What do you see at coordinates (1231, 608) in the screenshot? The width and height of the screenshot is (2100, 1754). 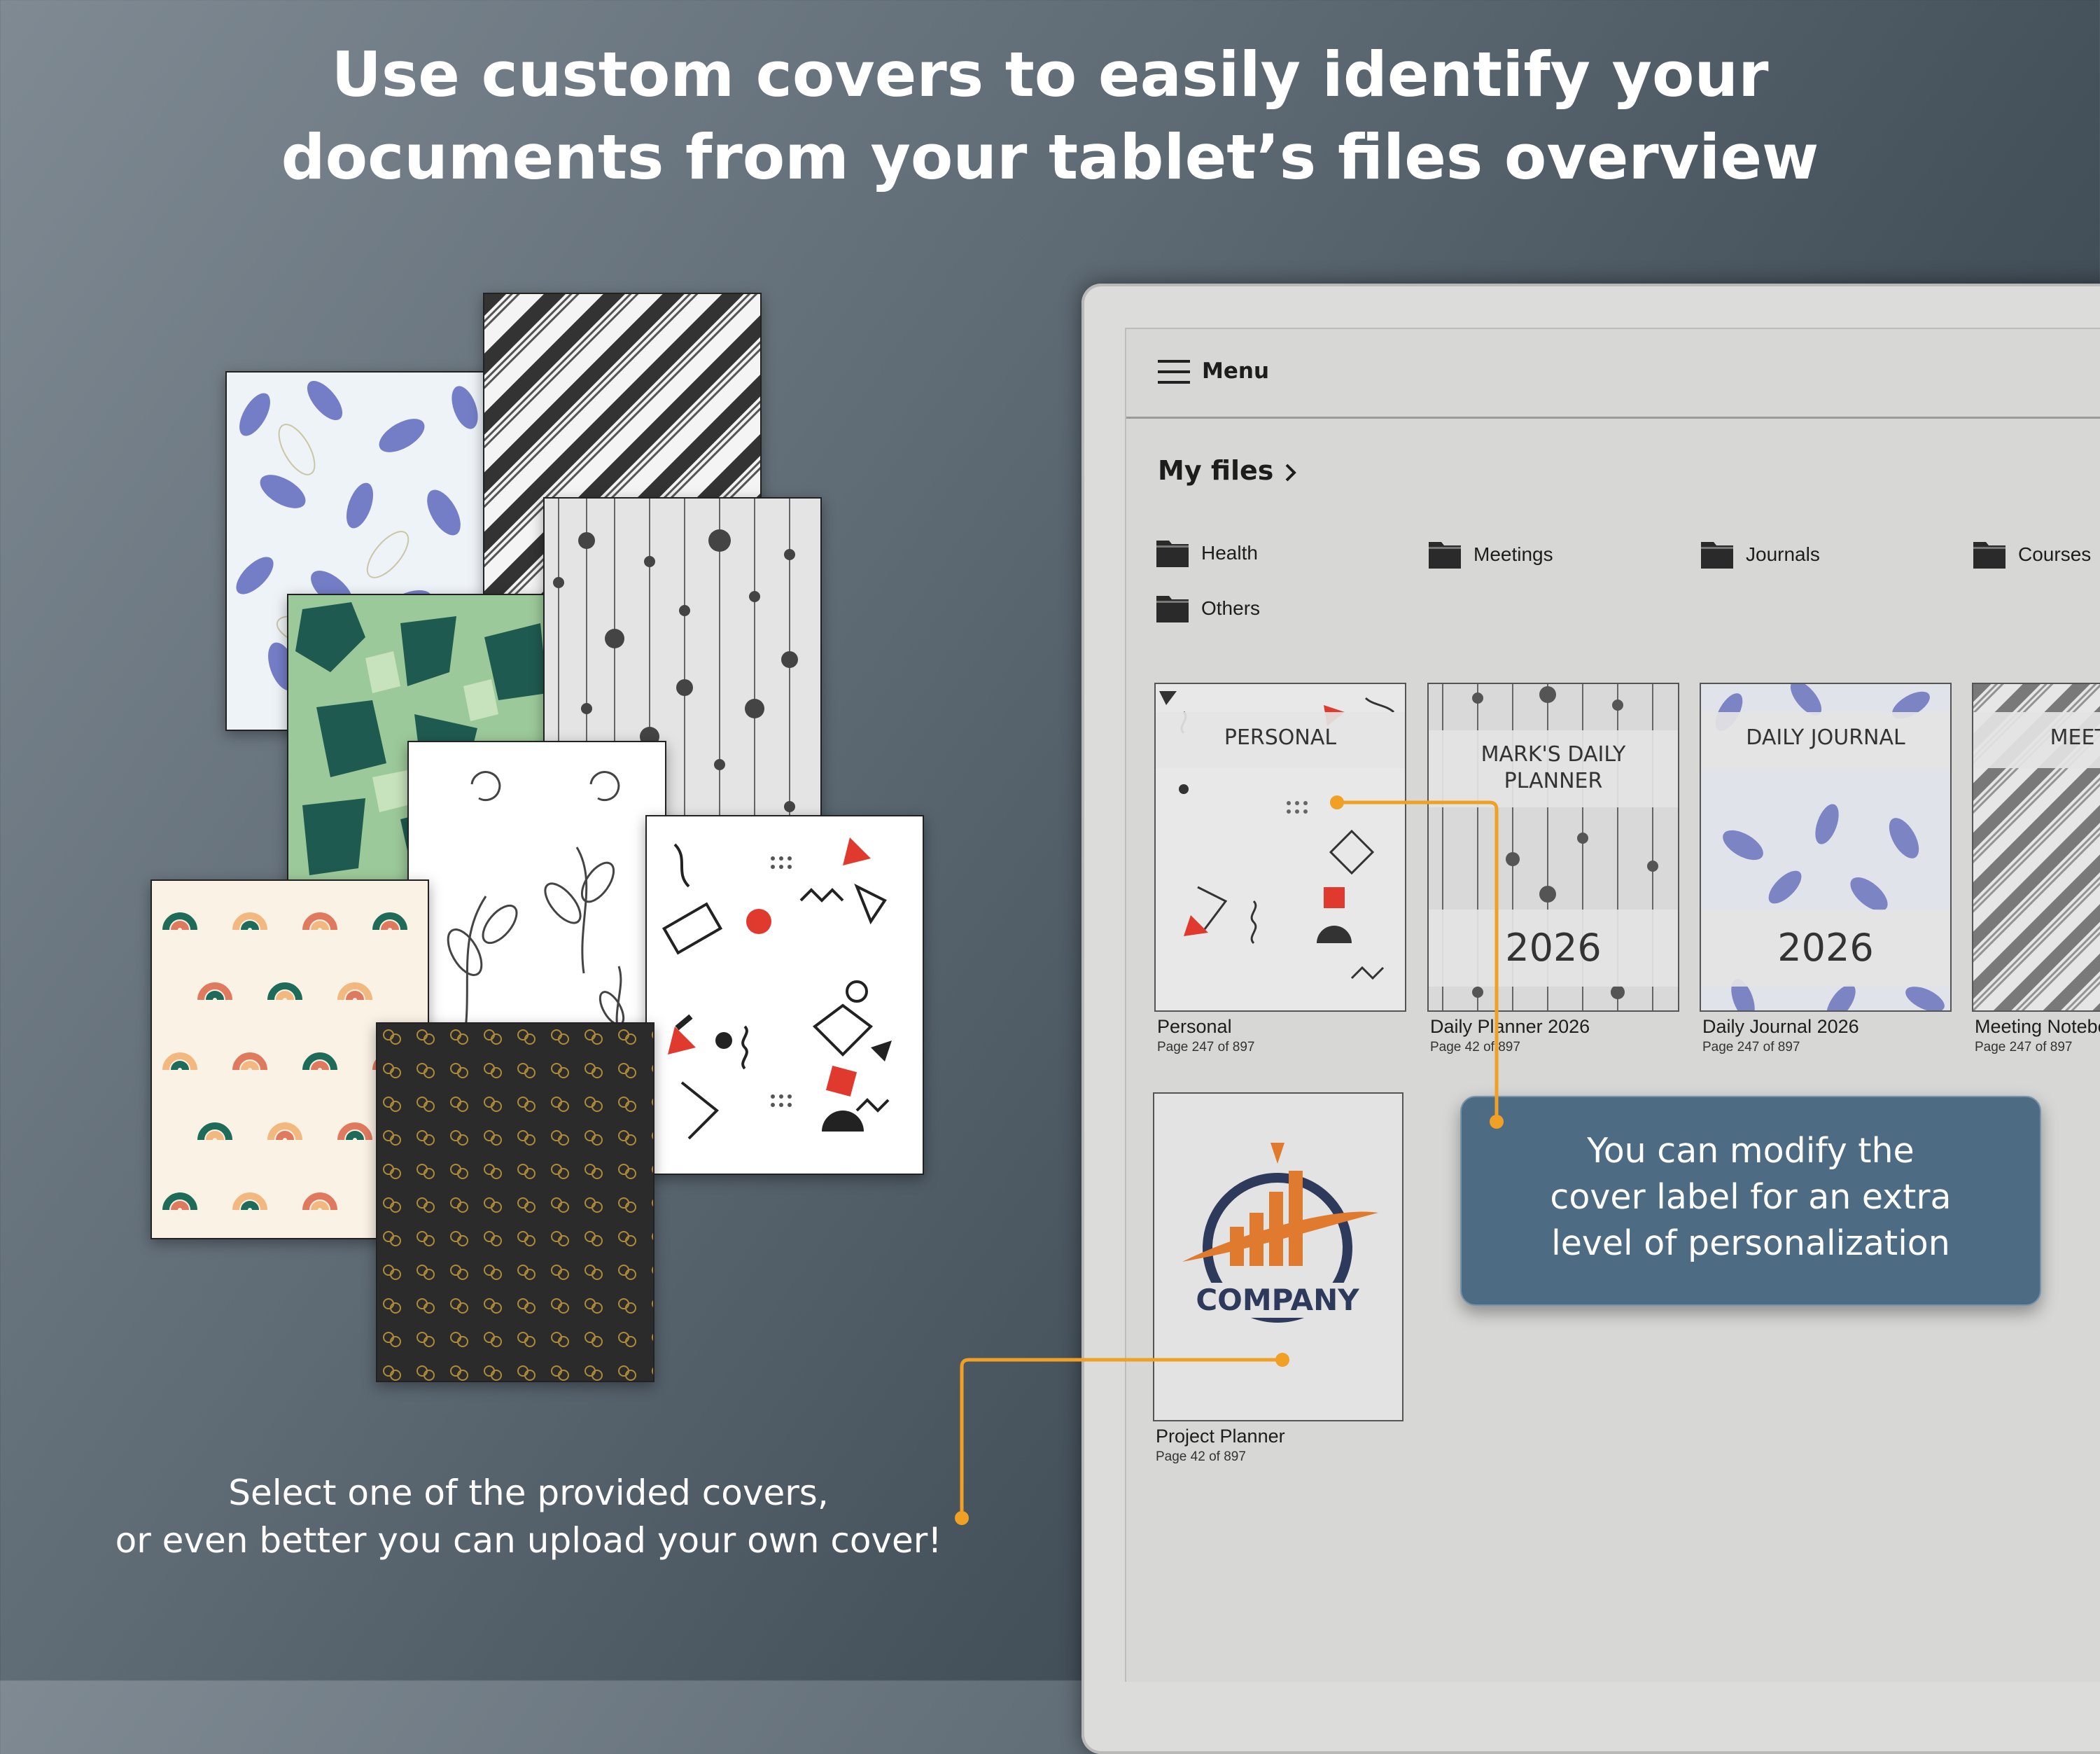 I see `folder-label: Others` at bounding box center [1231, 608].